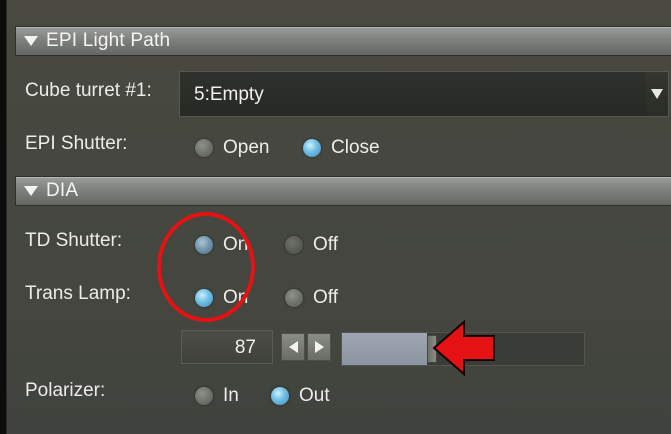  I want to click on epi-shutter-open-label: Open, so click(246, 147).